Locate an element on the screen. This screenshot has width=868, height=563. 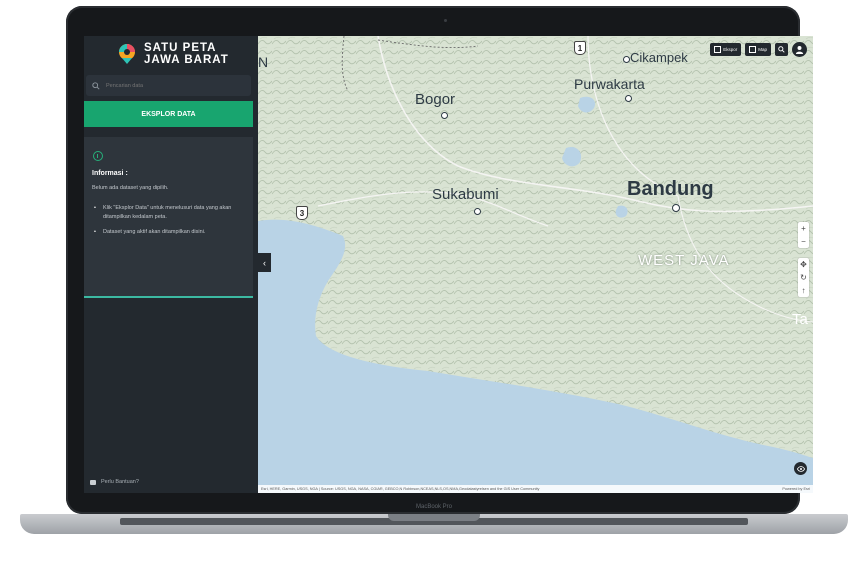
pan-button: ✥ is located at coordinates (803, 264).